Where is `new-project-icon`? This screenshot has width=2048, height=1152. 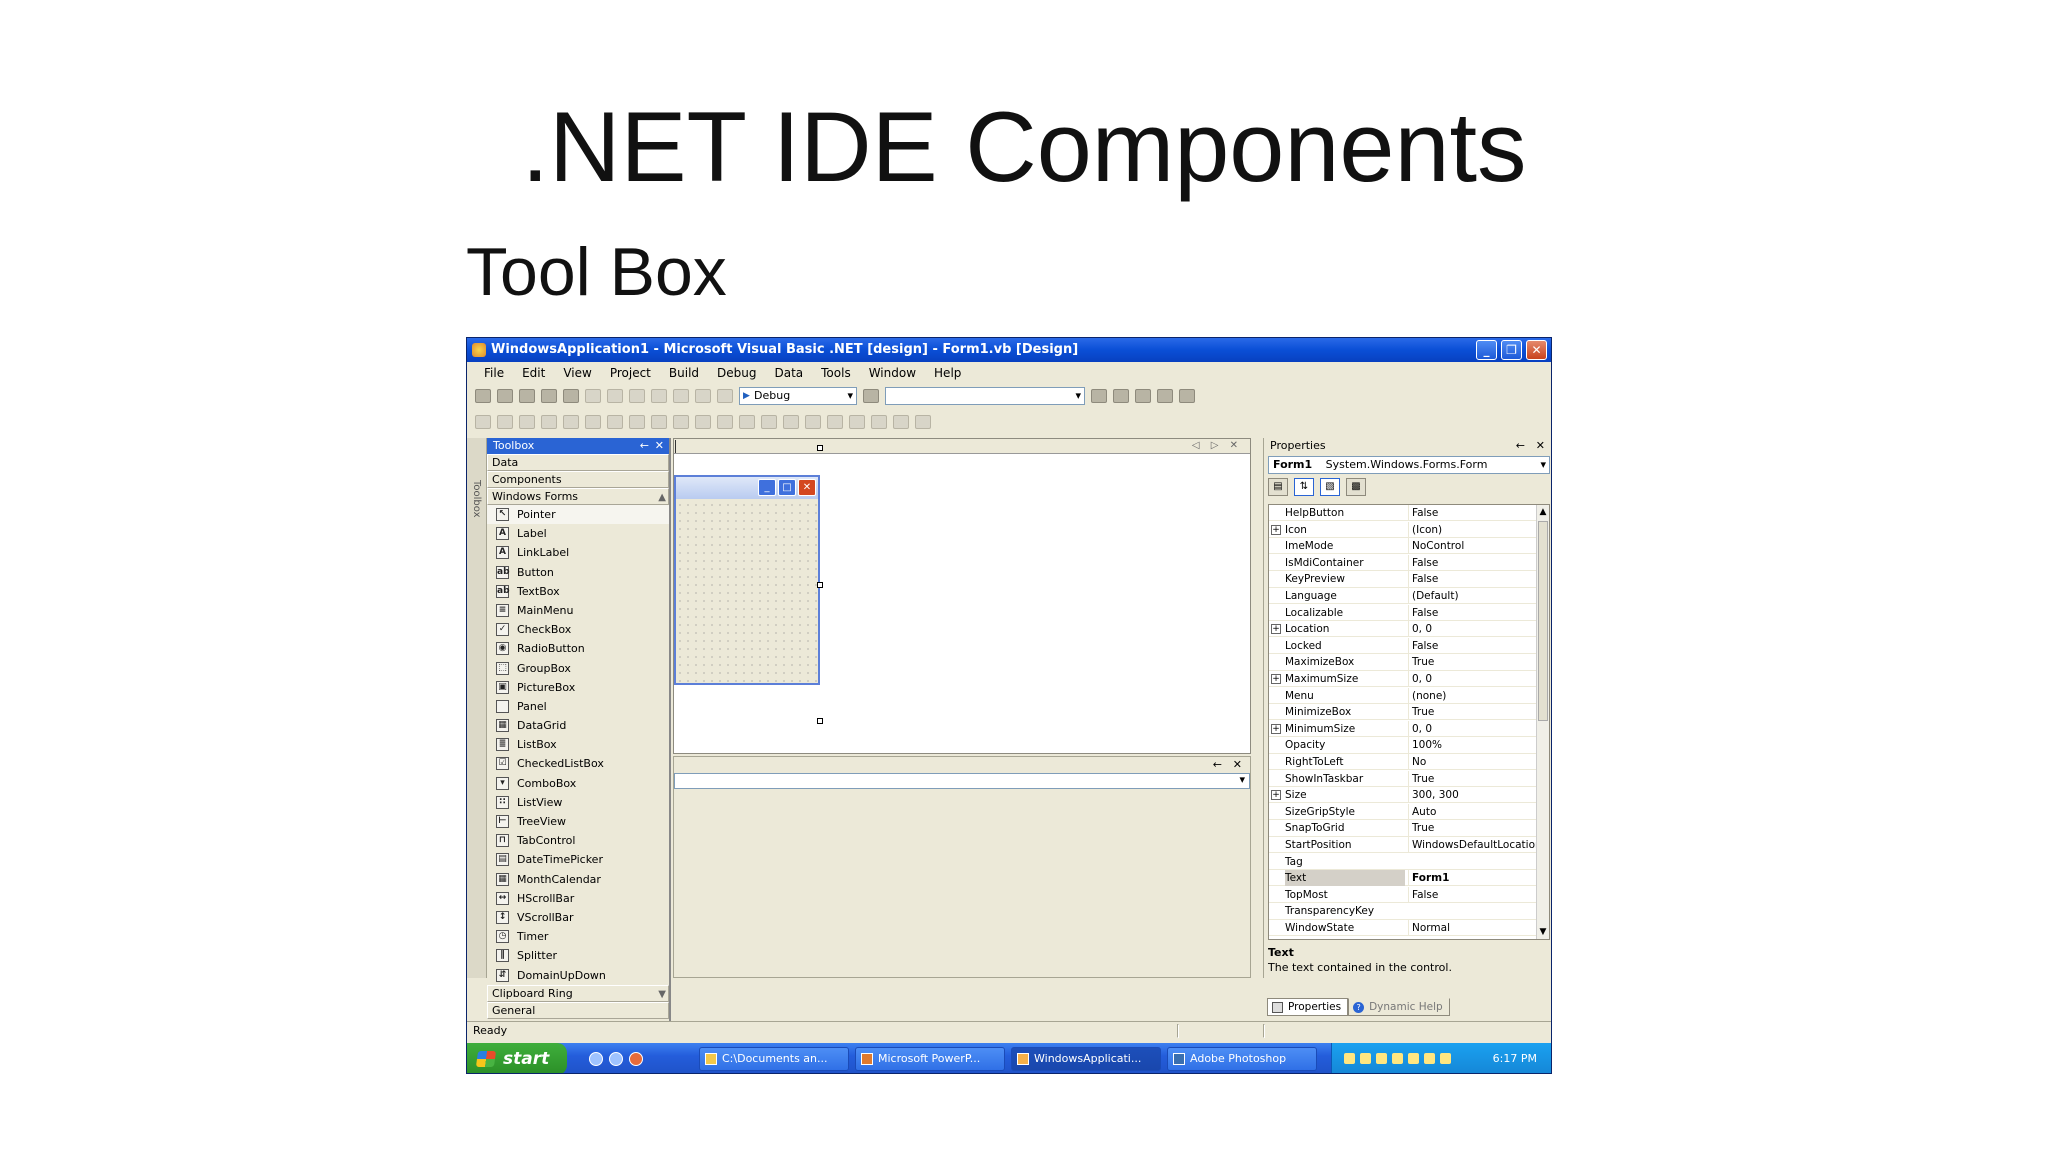
new-project-icon is located at coordinates (483, 396).